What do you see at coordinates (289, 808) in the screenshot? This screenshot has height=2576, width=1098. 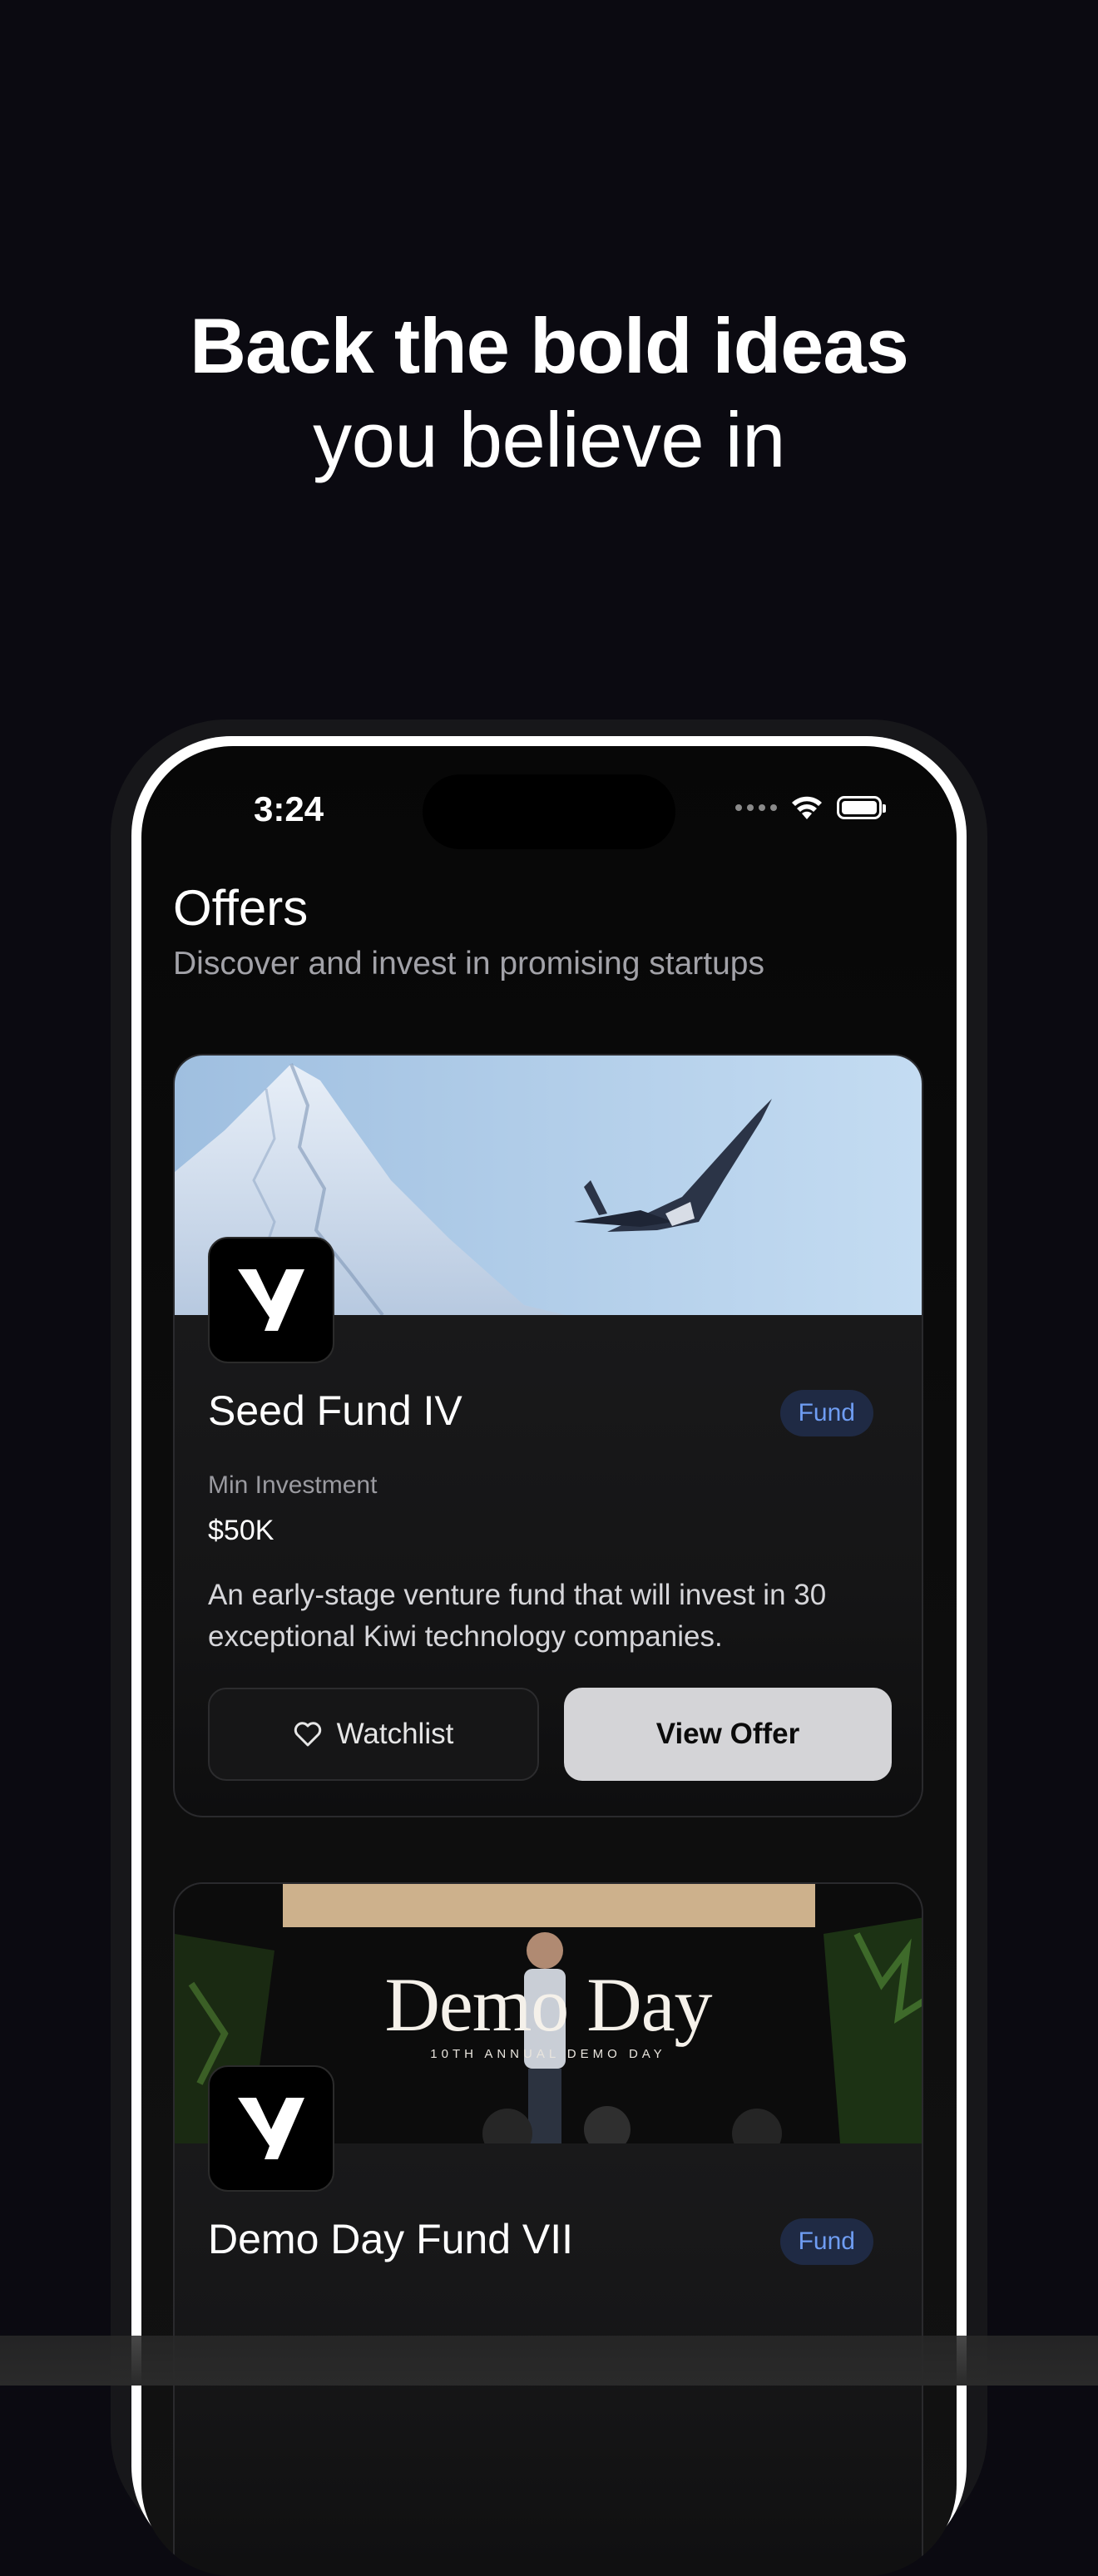 I see `status-time: 3:24` at bounding box center [289, 808].